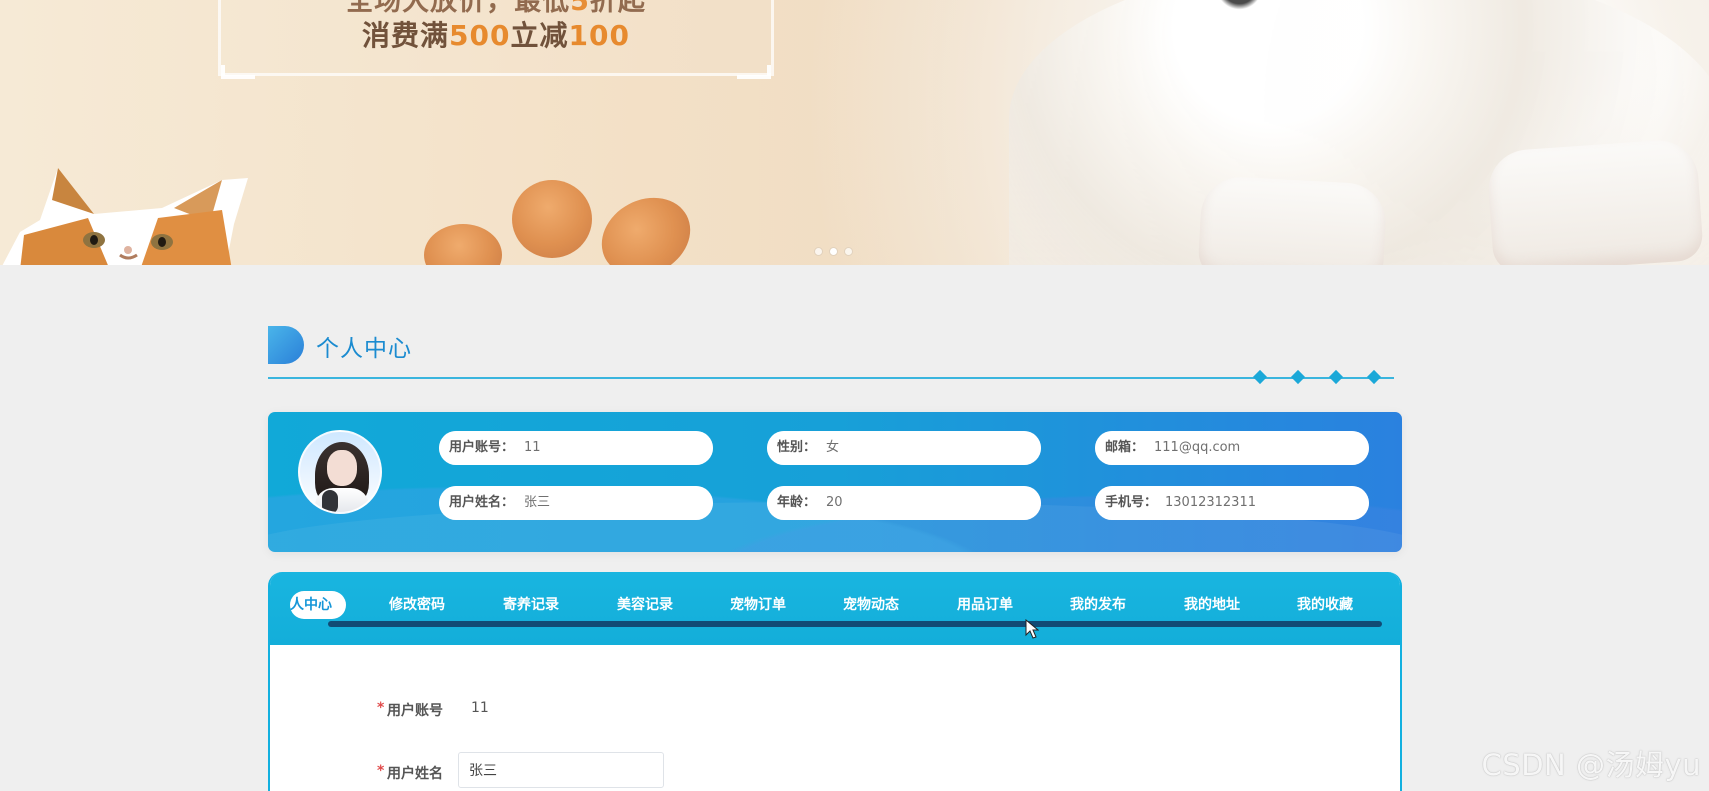  Describe the element at coordinates (985, 605) in the screenshot. I see `tab-supplies-orders: 用品订单` at that location.